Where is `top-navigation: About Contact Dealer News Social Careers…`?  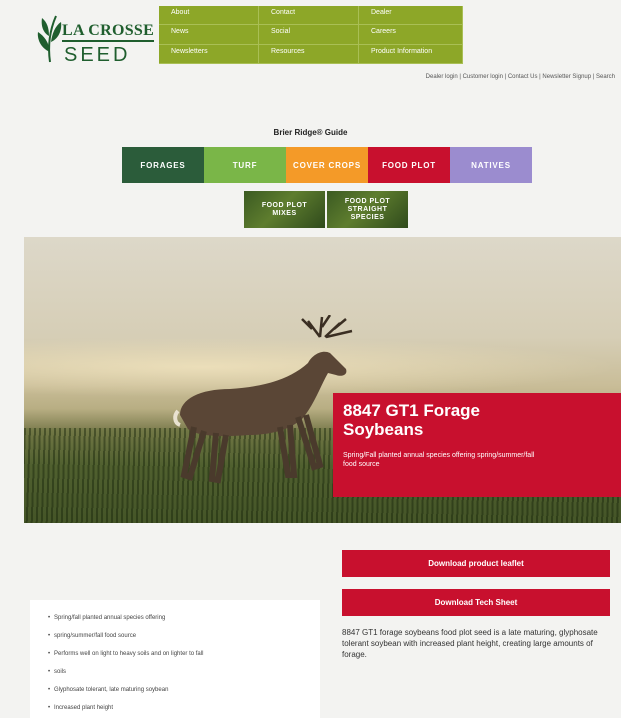 top-navigation: About Contact Dealer News Social Careers… is located at coordinates (311, 35).